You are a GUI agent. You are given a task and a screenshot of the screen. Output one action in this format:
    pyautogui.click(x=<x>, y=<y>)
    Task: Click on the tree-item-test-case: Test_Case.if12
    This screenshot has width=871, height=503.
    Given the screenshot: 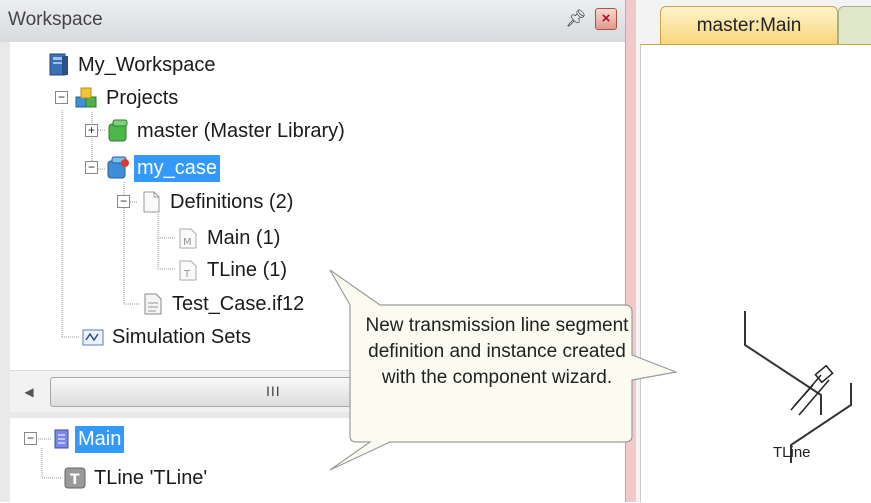 What is the action you would take?
    pyautogui.click(x=223, y=304)
    